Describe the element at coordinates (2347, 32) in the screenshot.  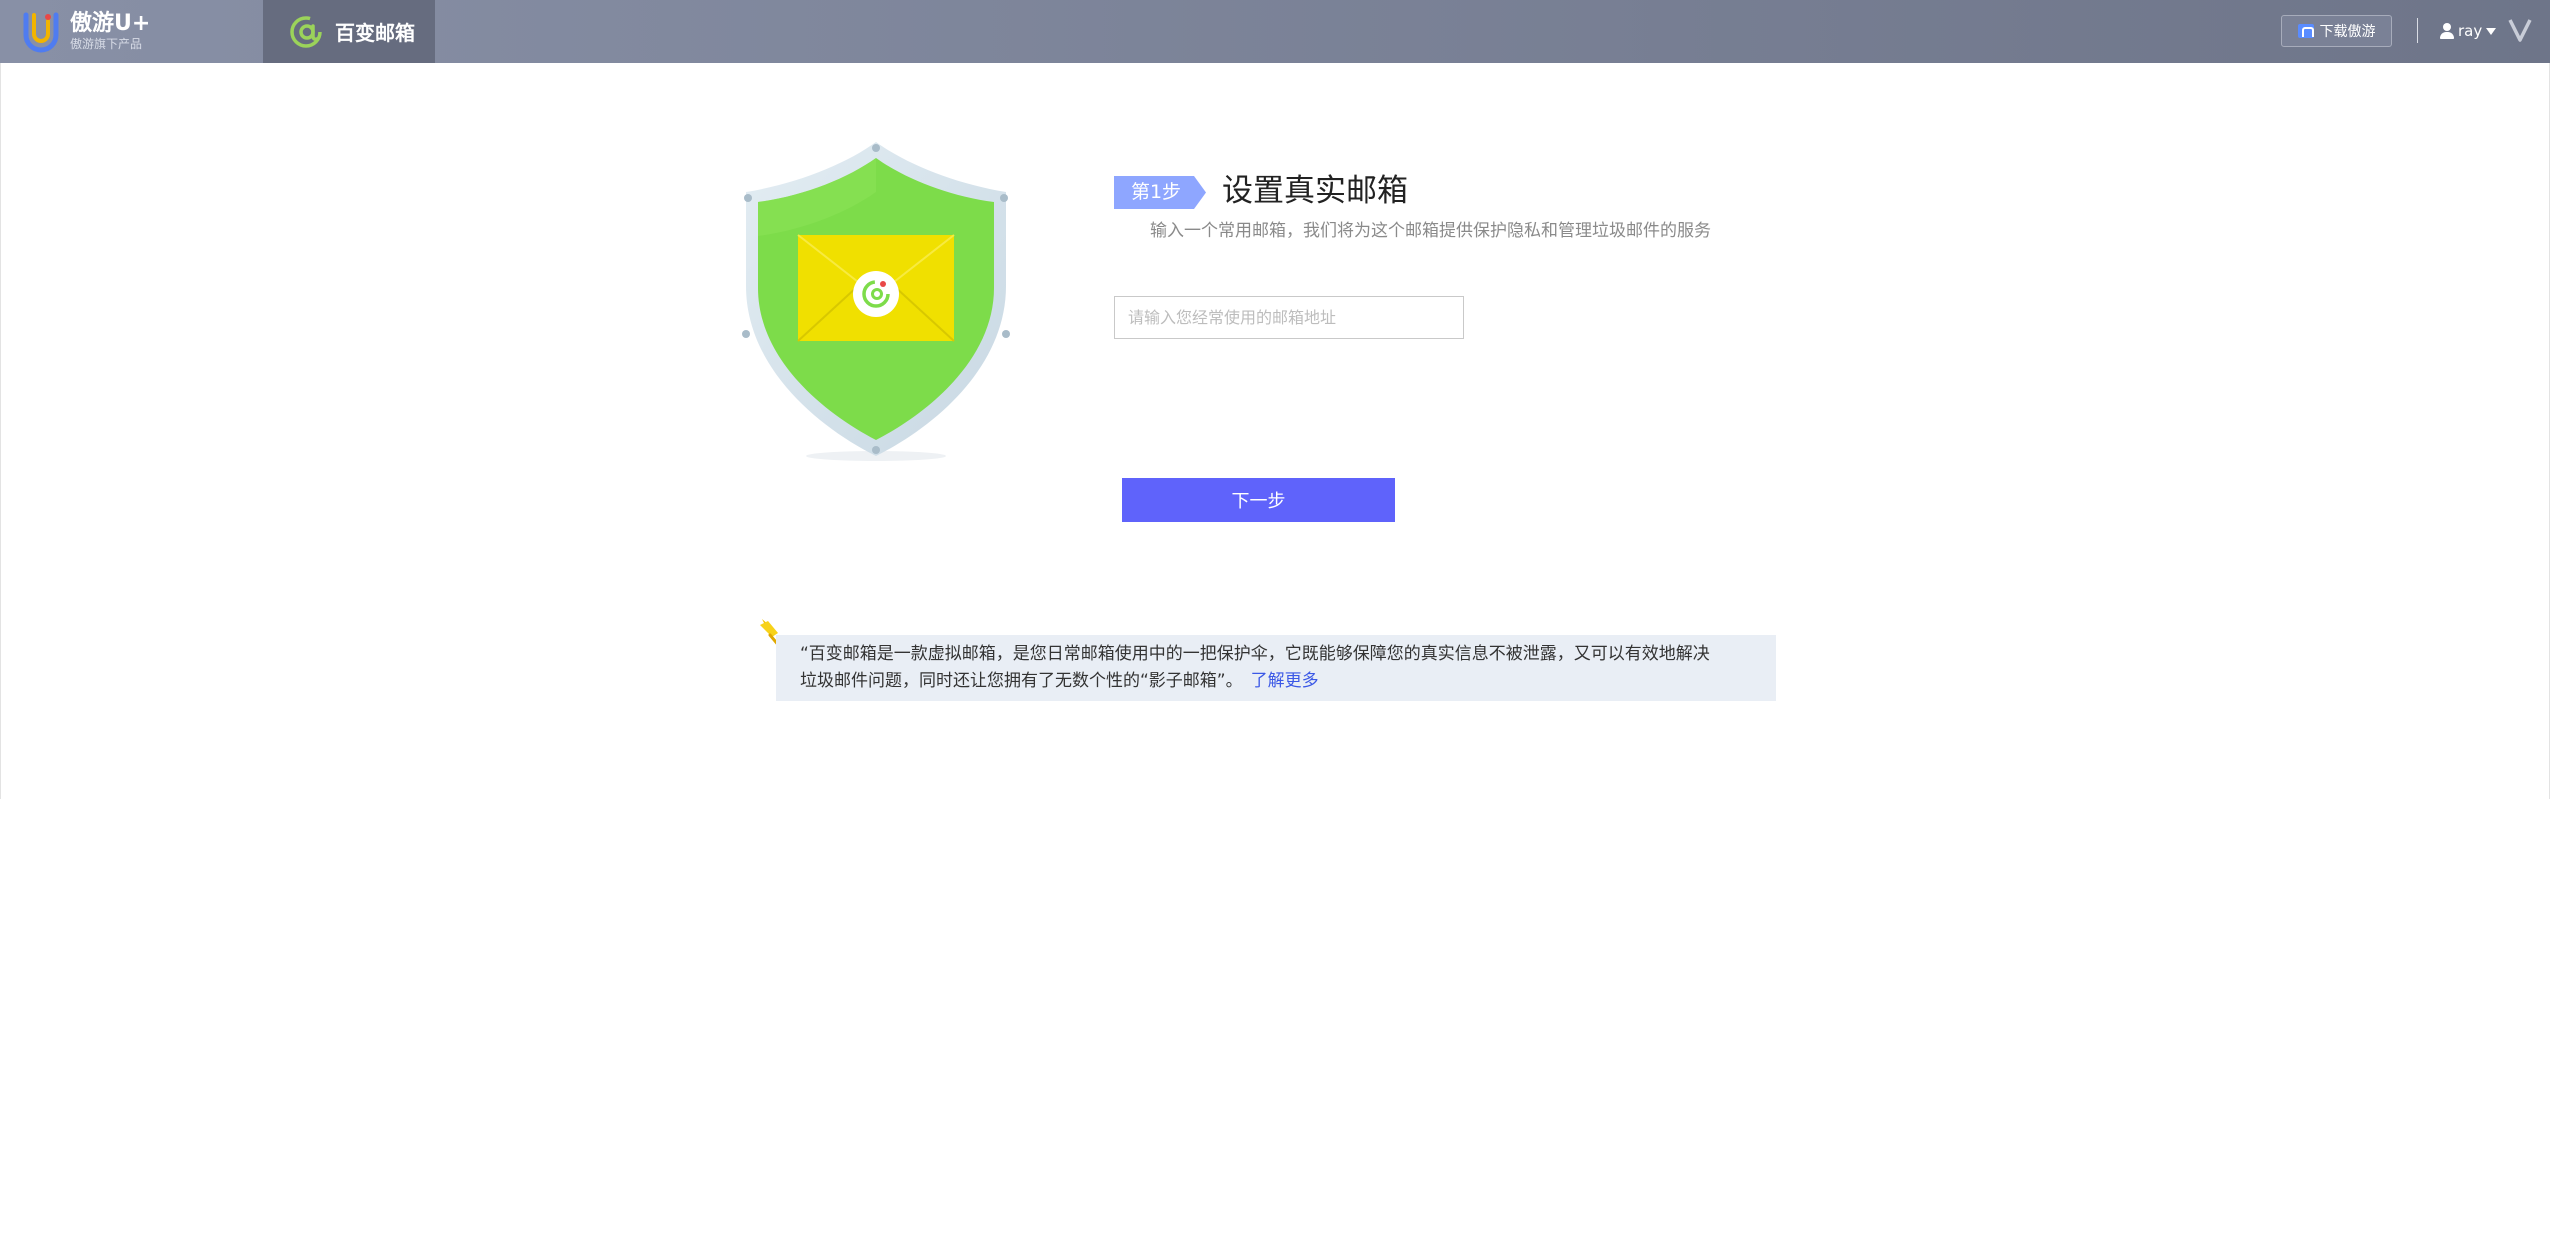
I see `download-label: 下载傲游` at that location.